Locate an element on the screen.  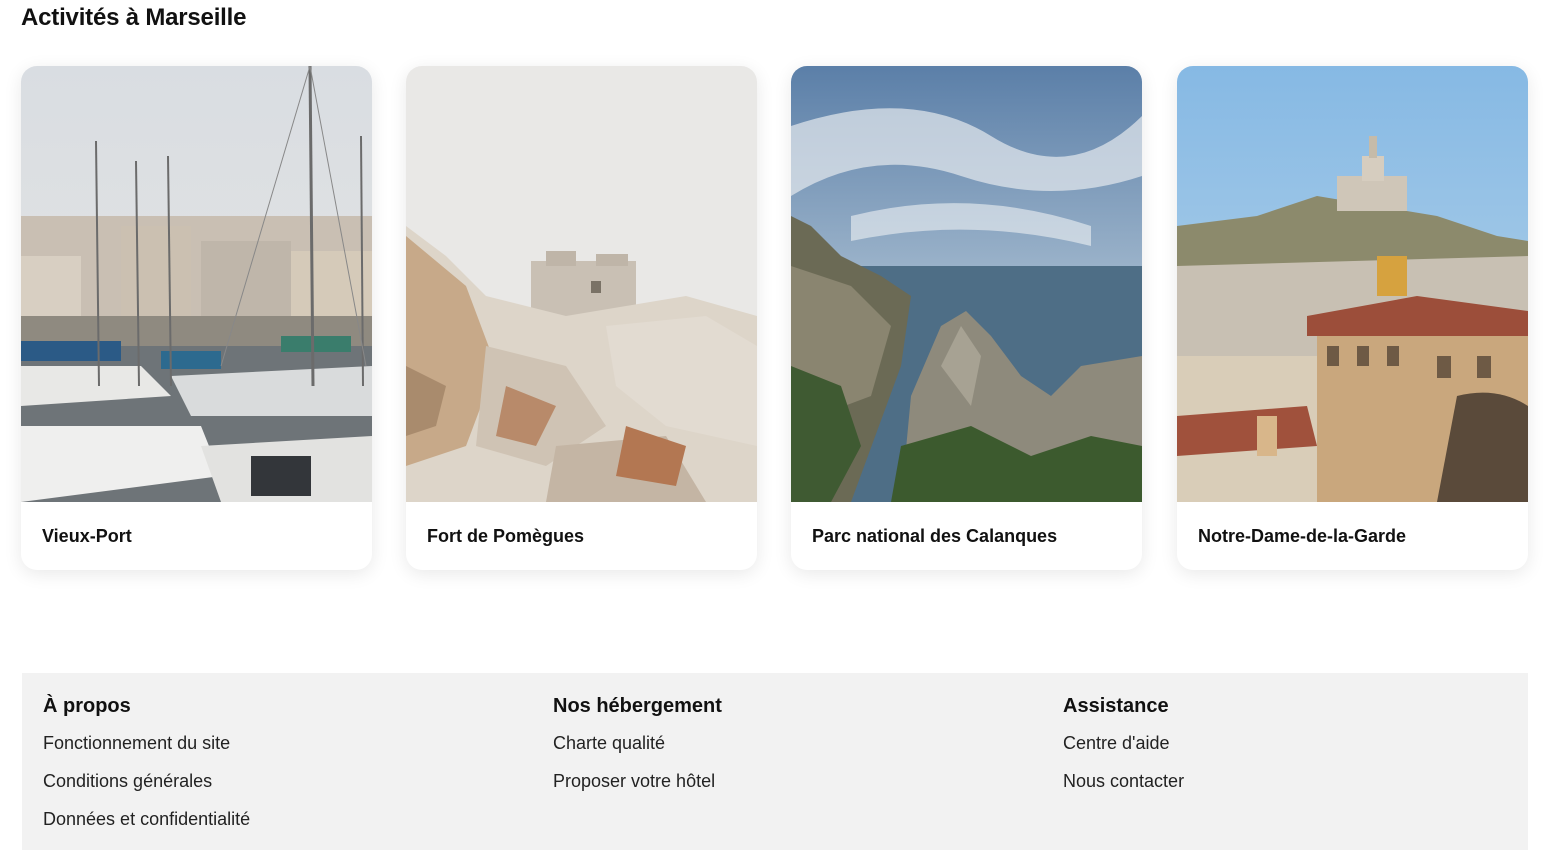
footer-link-centre-aide: Centre d'aide is located at coordinates (1116, 743).